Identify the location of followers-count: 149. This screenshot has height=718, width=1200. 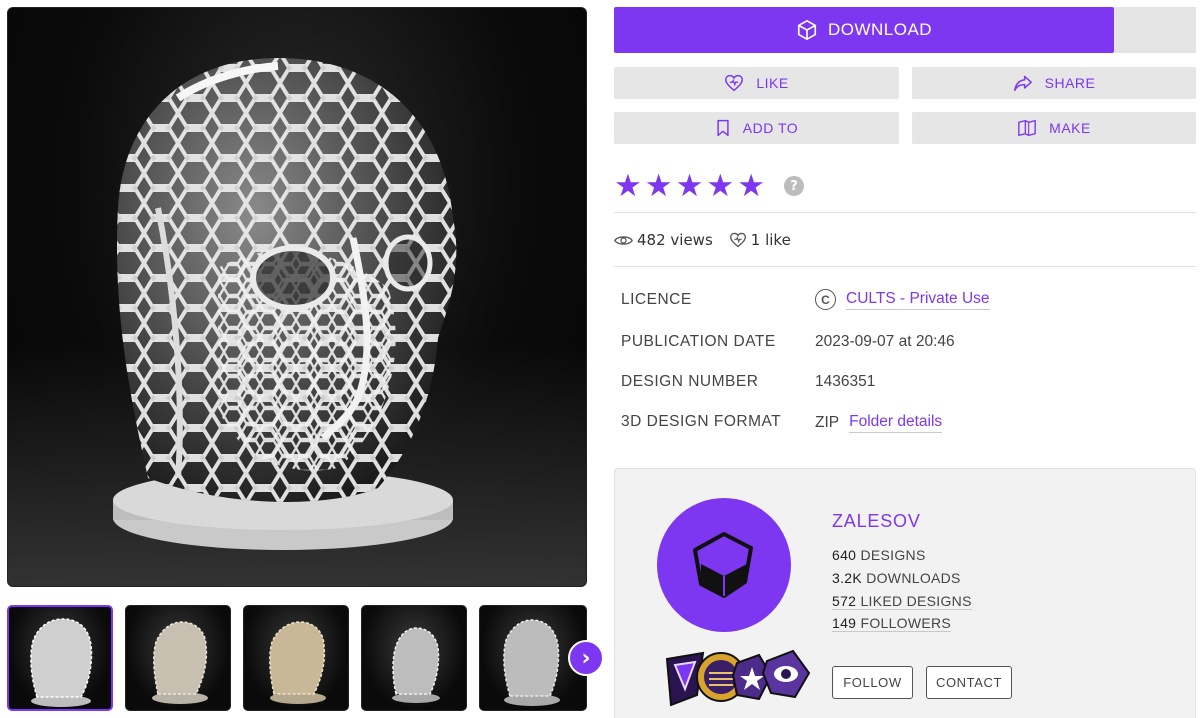
(844, 623).